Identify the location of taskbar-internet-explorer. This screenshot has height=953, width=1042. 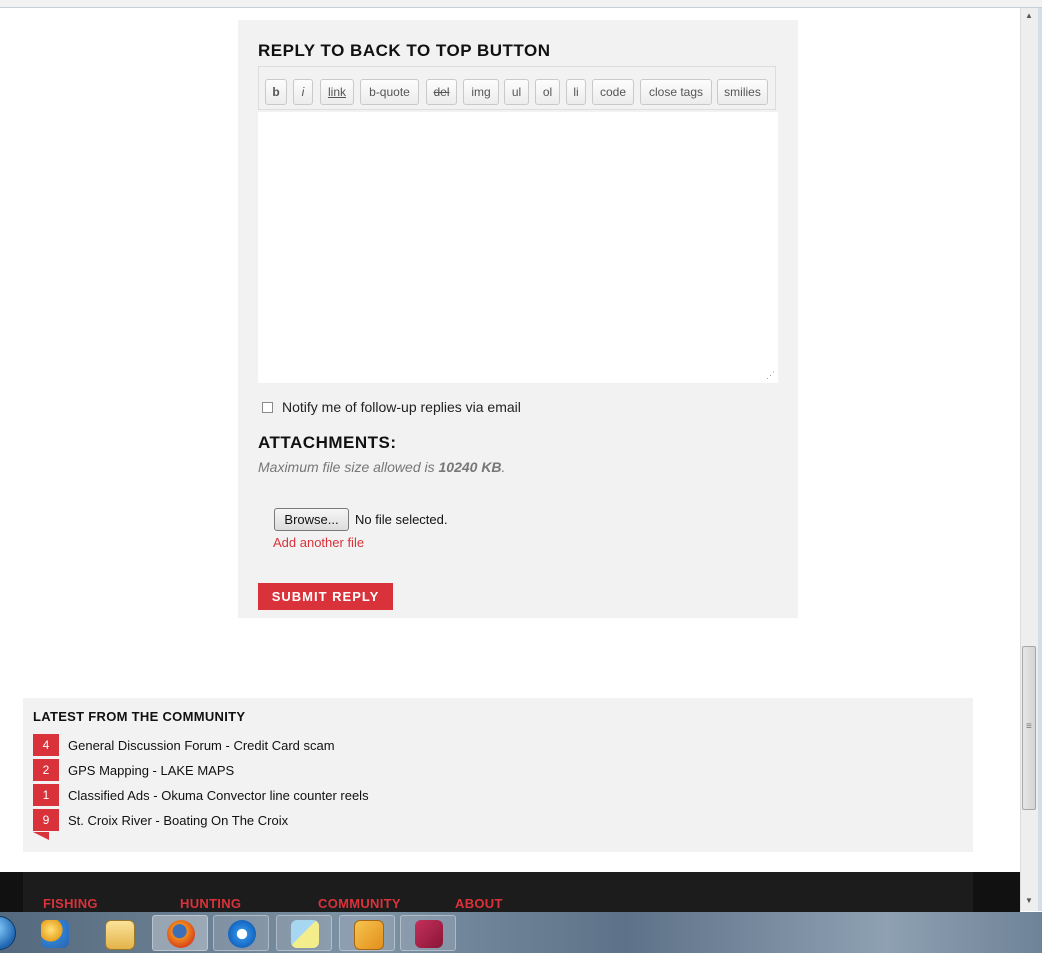
(241, 933).